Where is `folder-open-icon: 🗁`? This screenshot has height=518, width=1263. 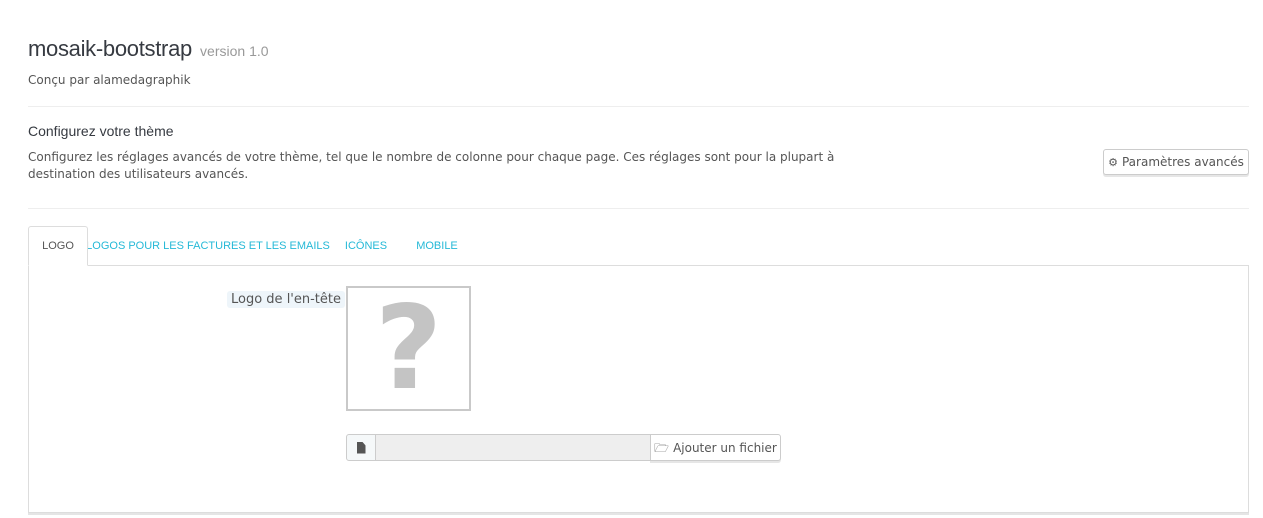
folder-open-icon: 🗁 is located at coordinates (662, 447).